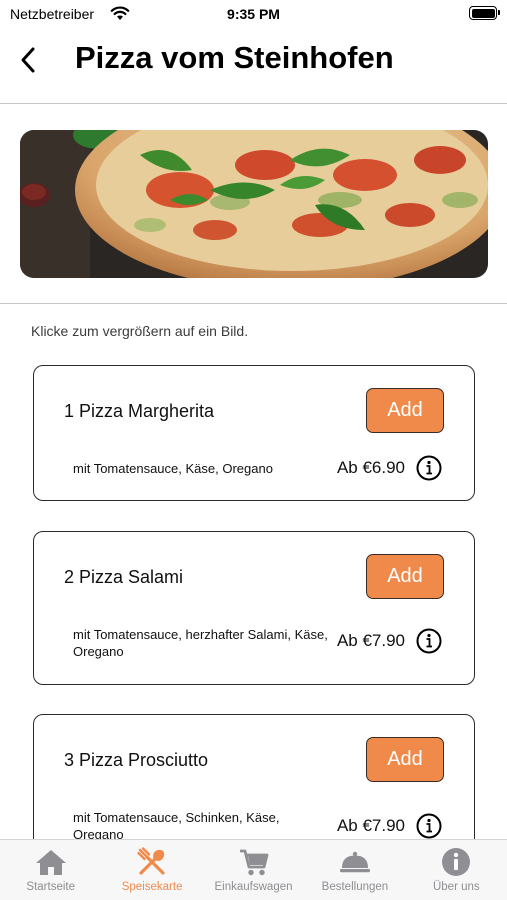 Image resolution: width=507 pixels, height=900 pixels. I want to click on chevron-left-icon, so click(28, 60).